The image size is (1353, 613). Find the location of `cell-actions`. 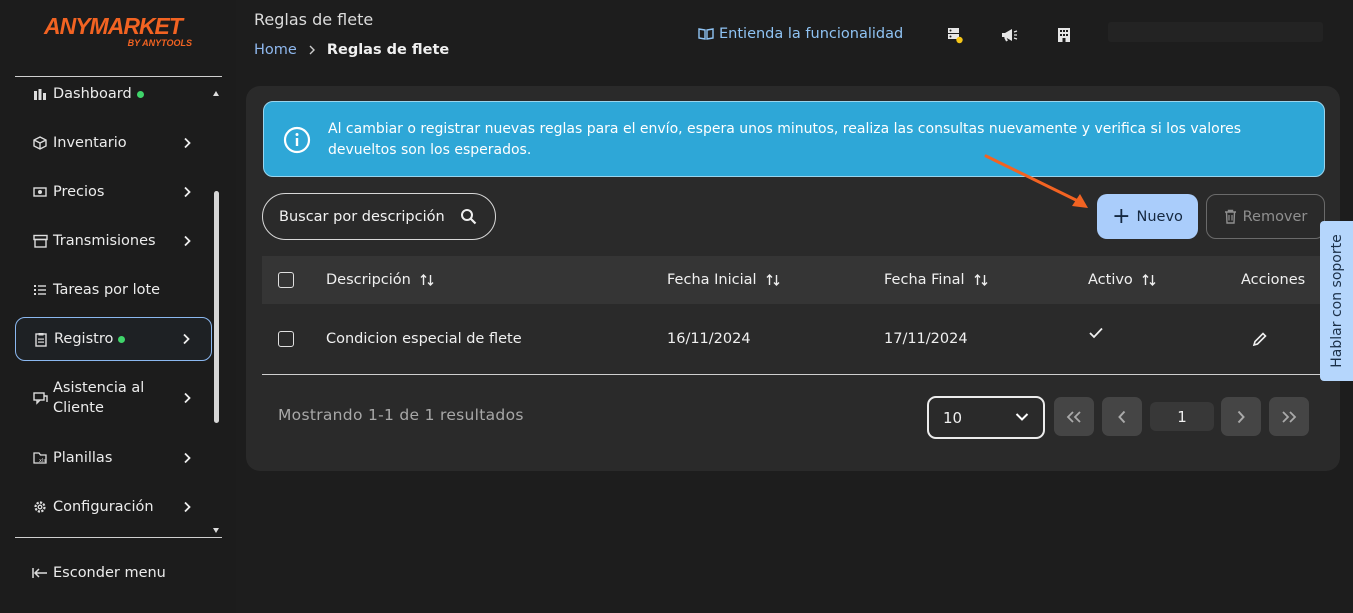

cell-actions is located at coordinates (1260, 339).